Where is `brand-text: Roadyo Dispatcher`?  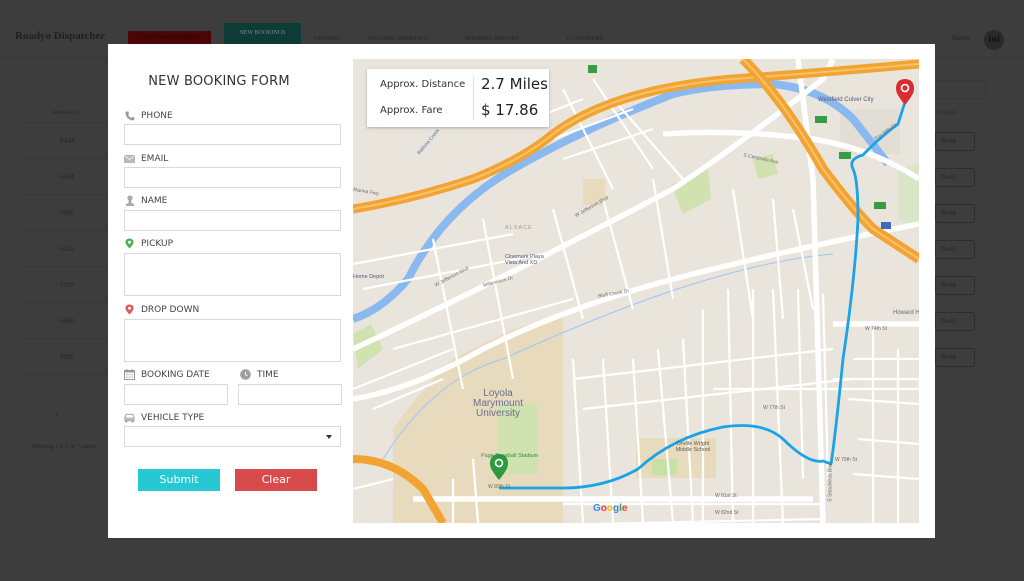 brand-text: Roadyo Dispatcher is located at coordinates (60, 36).